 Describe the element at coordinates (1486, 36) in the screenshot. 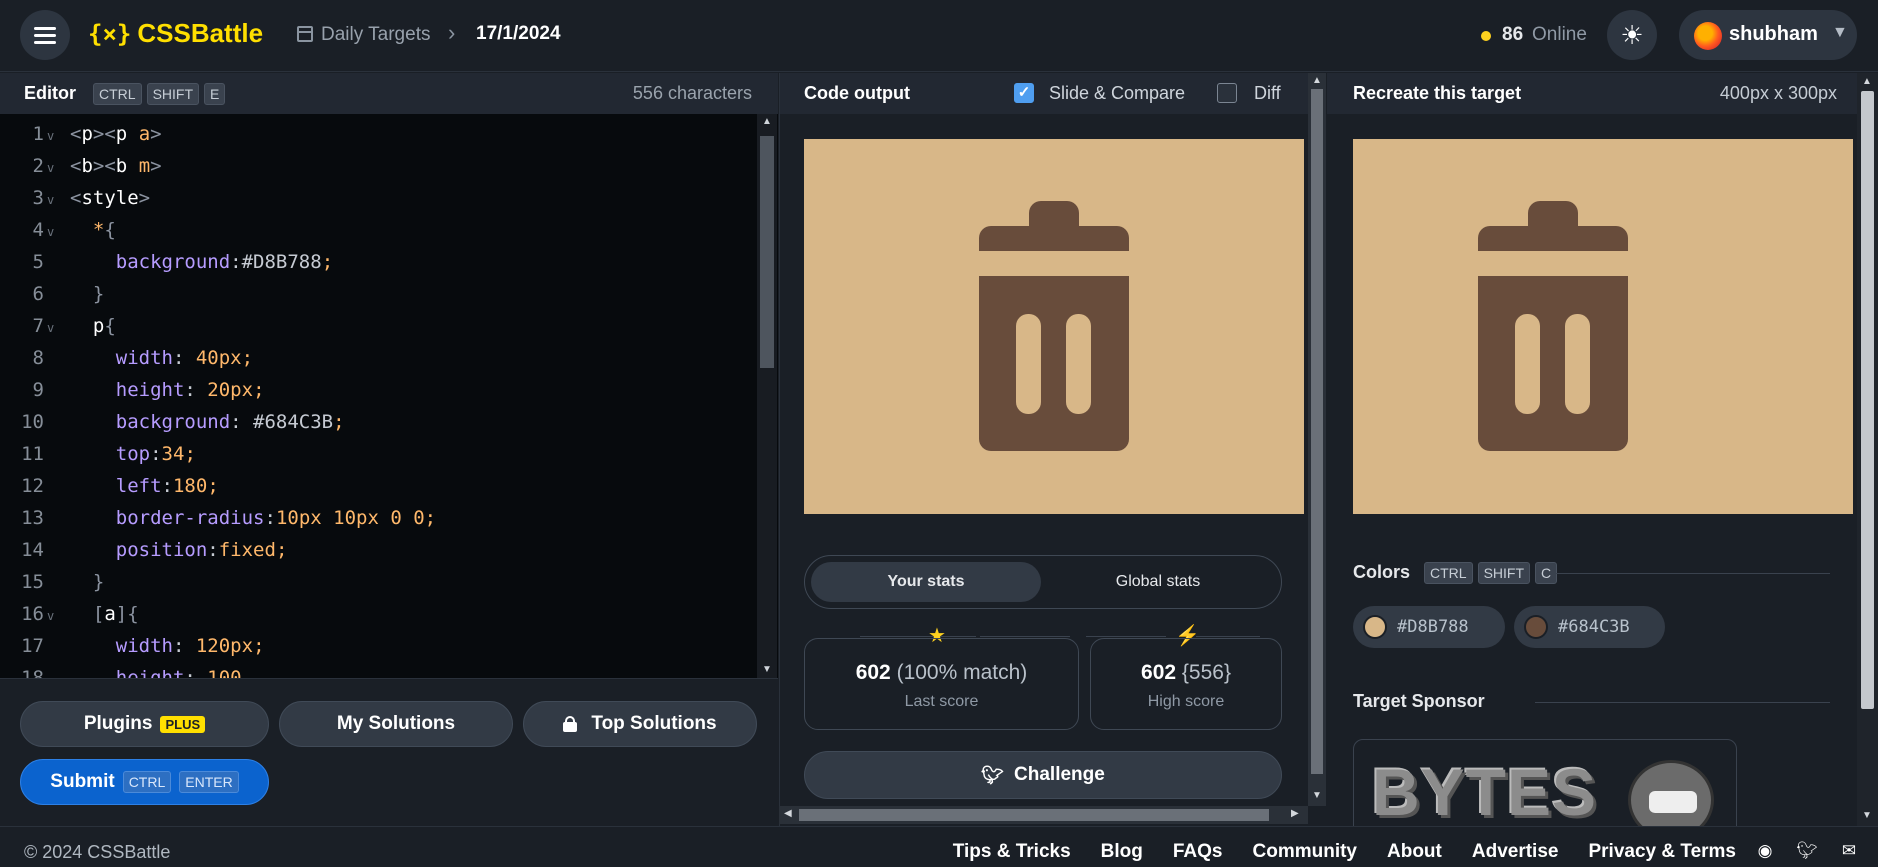

I see `online-indicator-icon` at that location.